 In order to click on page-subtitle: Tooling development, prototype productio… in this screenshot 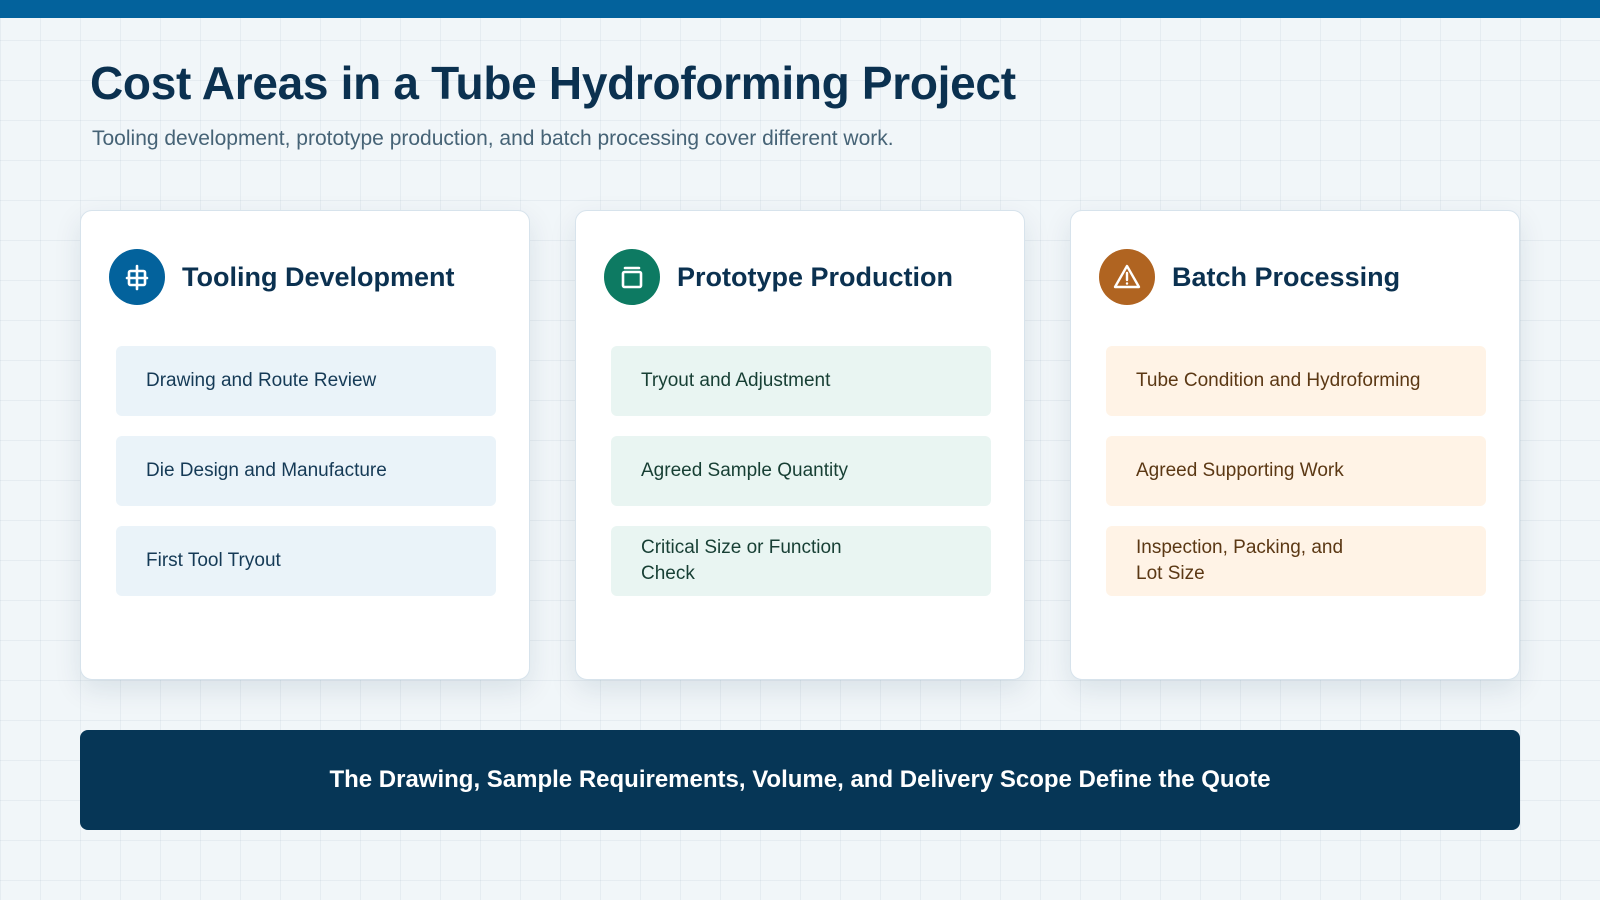, I will do `click(493, 138)`.